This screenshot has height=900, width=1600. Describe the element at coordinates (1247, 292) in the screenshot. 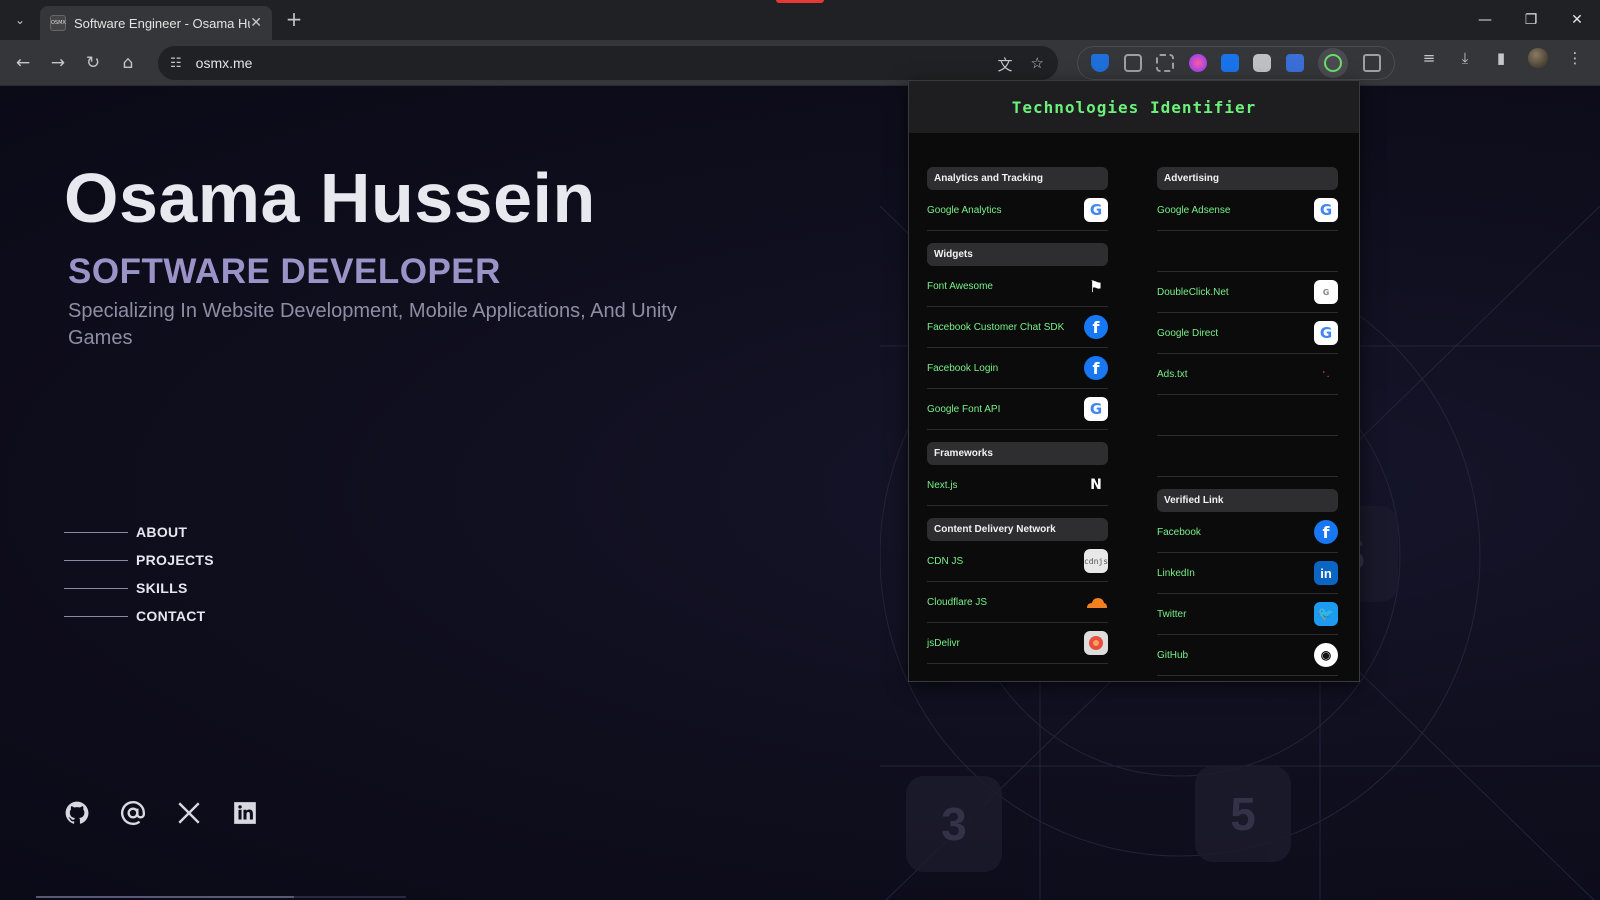

I see `tech-row: DoubleClick.Net G` at that location.